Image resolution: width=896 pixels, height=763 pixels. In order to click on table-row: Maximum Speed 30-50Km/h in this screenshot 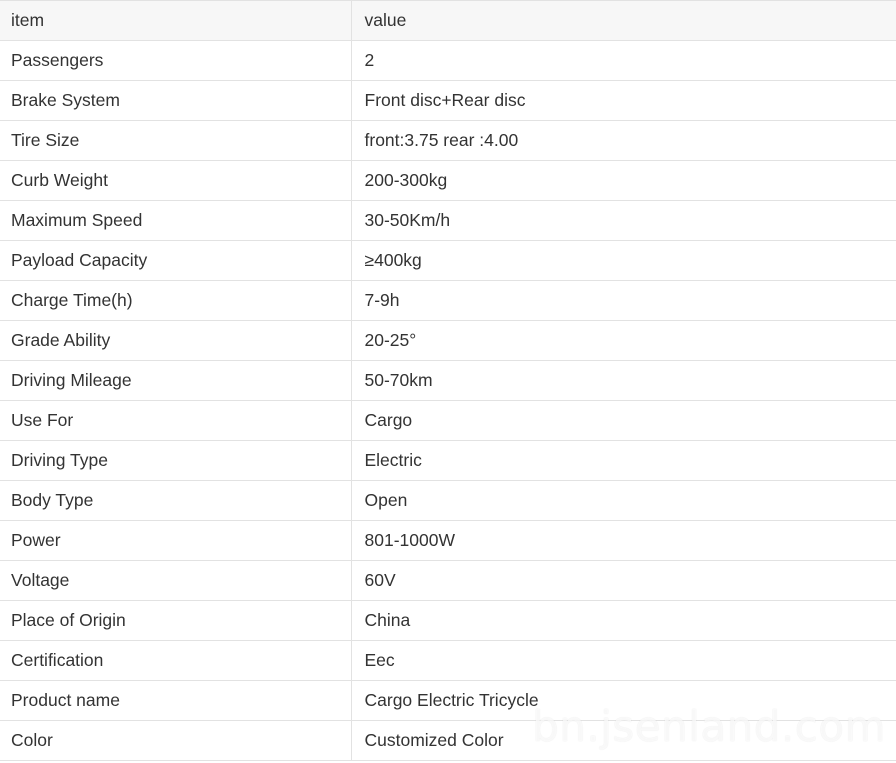, I will do `click(448, 220)`.